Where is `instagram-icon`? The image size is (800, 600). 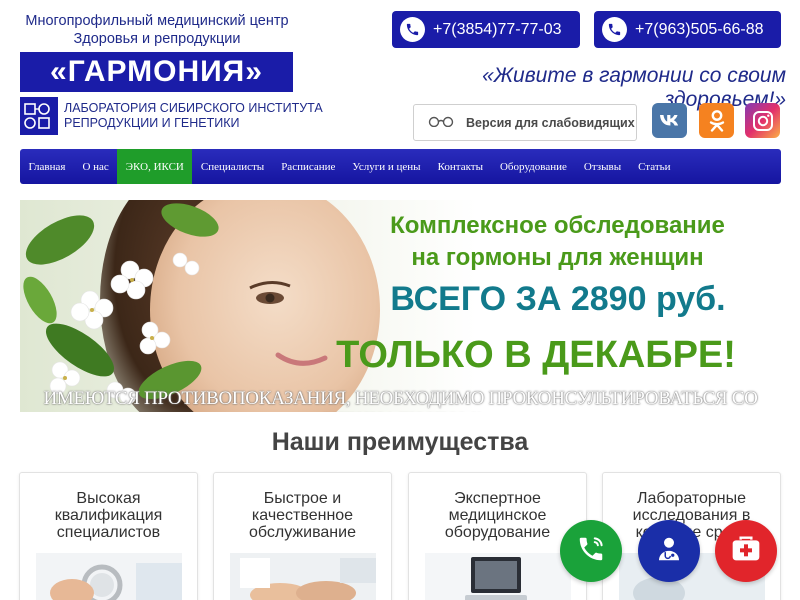
instagram-icon is located at coordinates (762, 120).